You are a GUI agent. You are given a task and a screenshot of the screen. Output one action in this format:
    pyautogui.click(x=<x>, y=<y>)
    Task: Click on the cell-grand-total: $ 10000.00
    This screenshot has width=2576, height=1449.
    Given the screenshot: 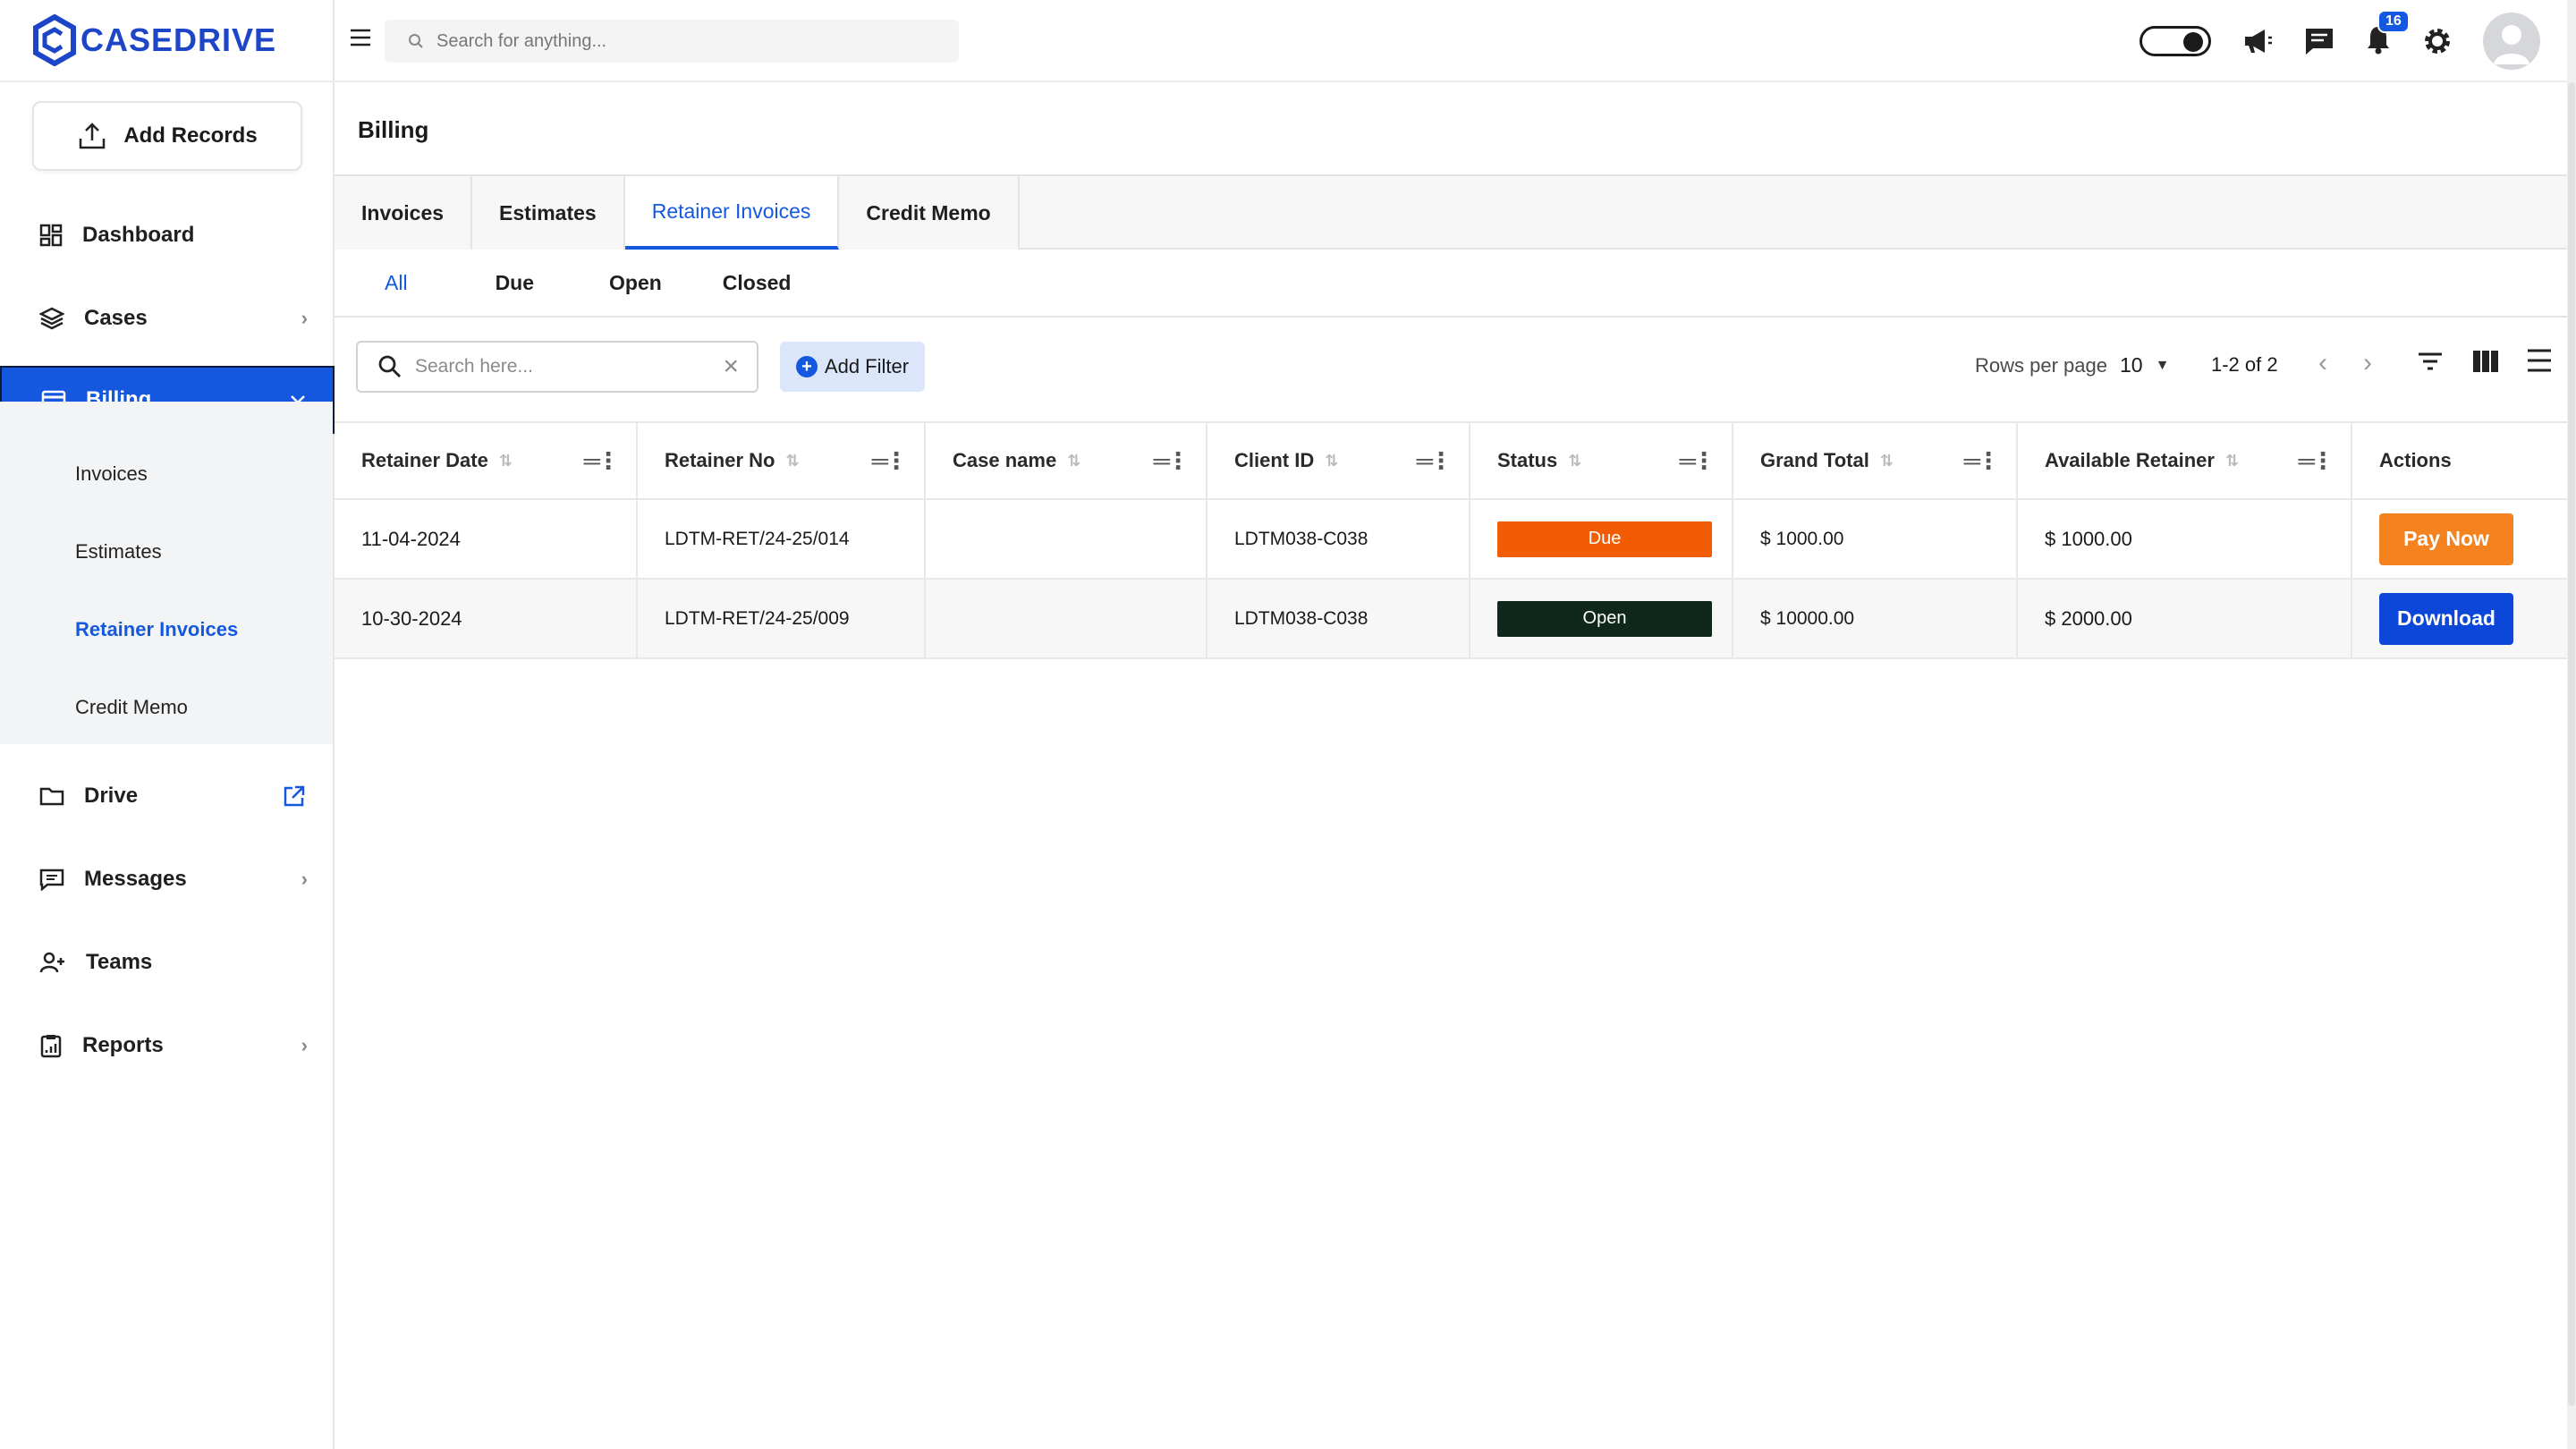 What is the action you would take?
    pyautogui.click(x=1875, y=618)
    